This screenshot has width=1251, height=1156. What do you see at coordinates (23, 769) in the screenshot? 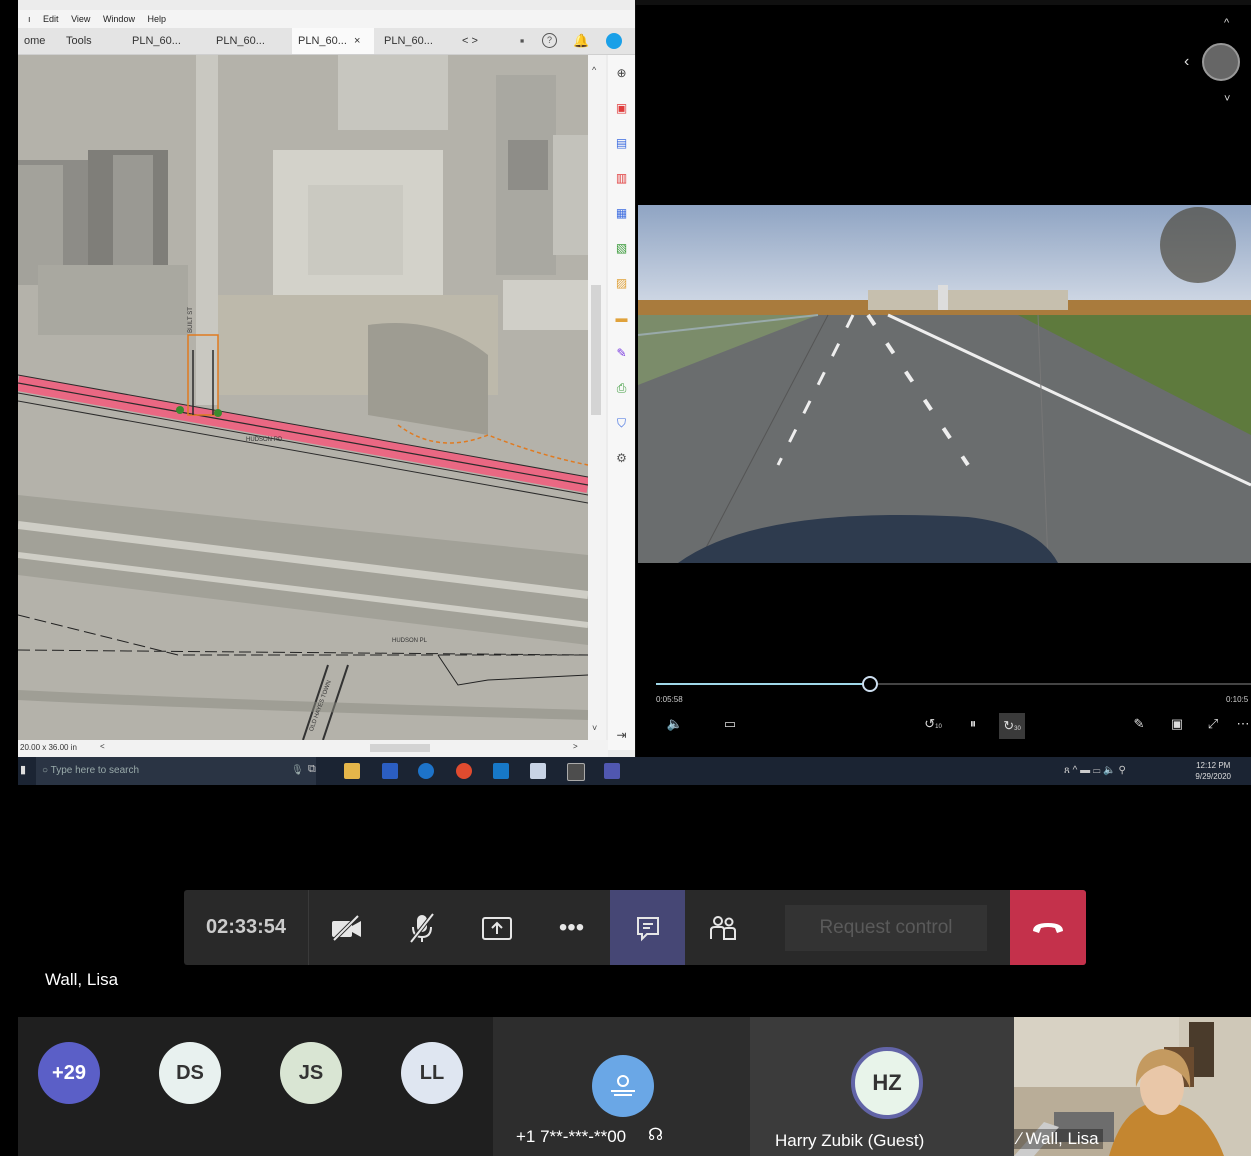
I see `start-icon: ▮` at bounding box center [23, 769].